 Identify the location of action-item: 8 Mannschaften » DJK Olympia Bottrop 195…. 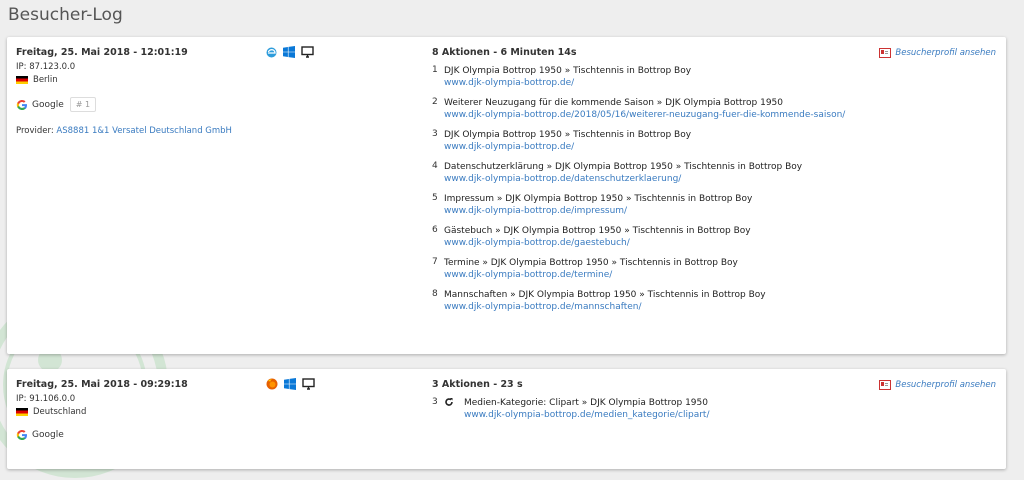
(662, 301).